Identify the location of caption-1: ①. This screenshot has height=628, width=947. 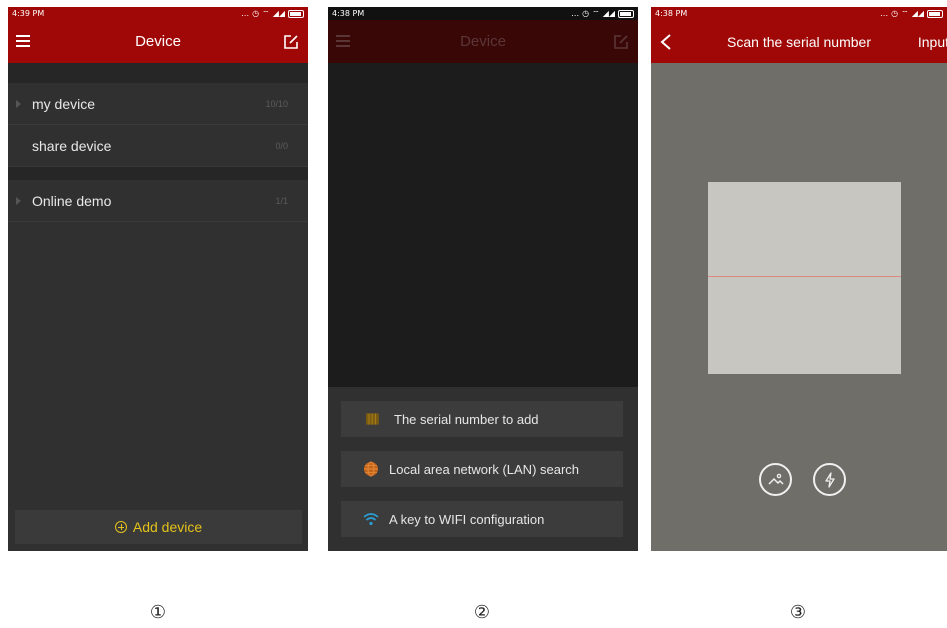
(158, 612).